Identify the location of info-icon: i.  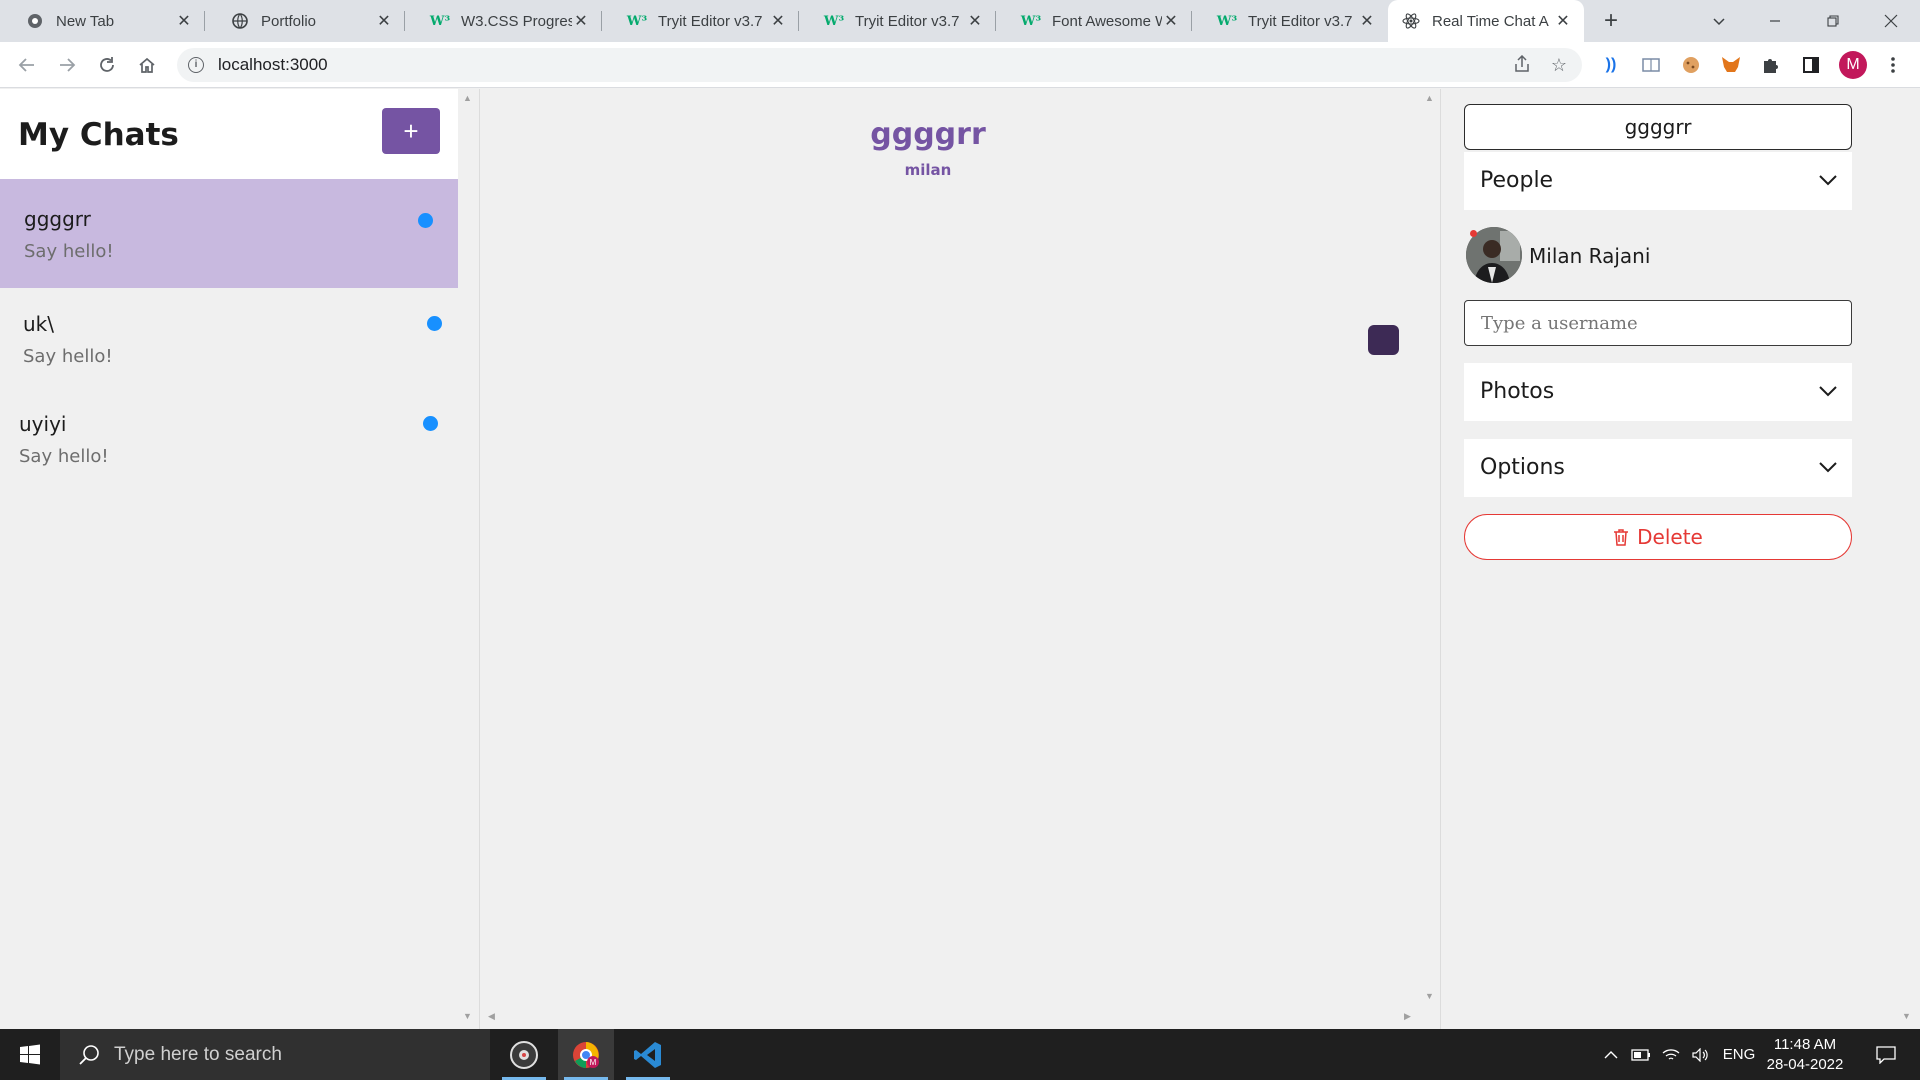
(196, 65).